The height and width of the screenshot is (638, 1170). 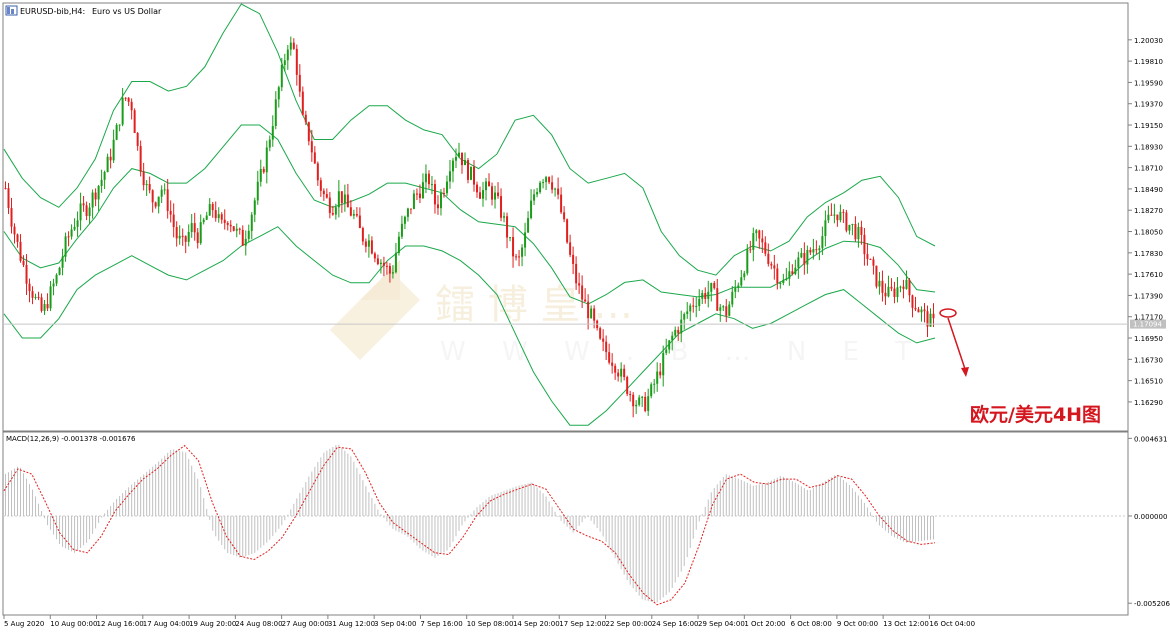 What do you see at coordinates (1152, 604) in the screenshot?
I see `macd-tick-label: -0.005206` at bounding box center [1152, 604].